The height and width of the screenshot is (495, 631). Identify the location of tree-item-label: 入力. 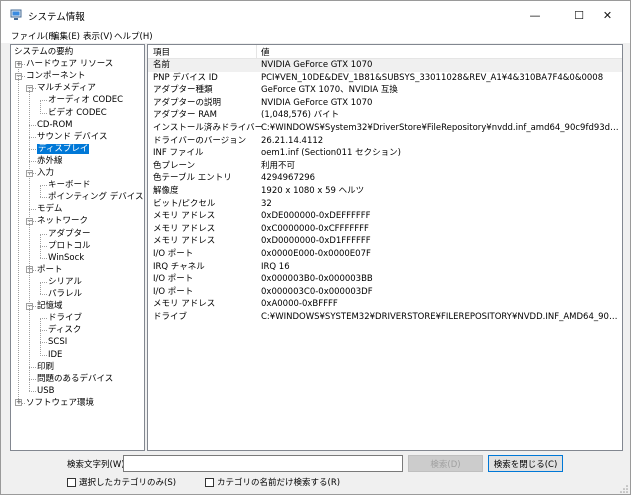
(46, 173).